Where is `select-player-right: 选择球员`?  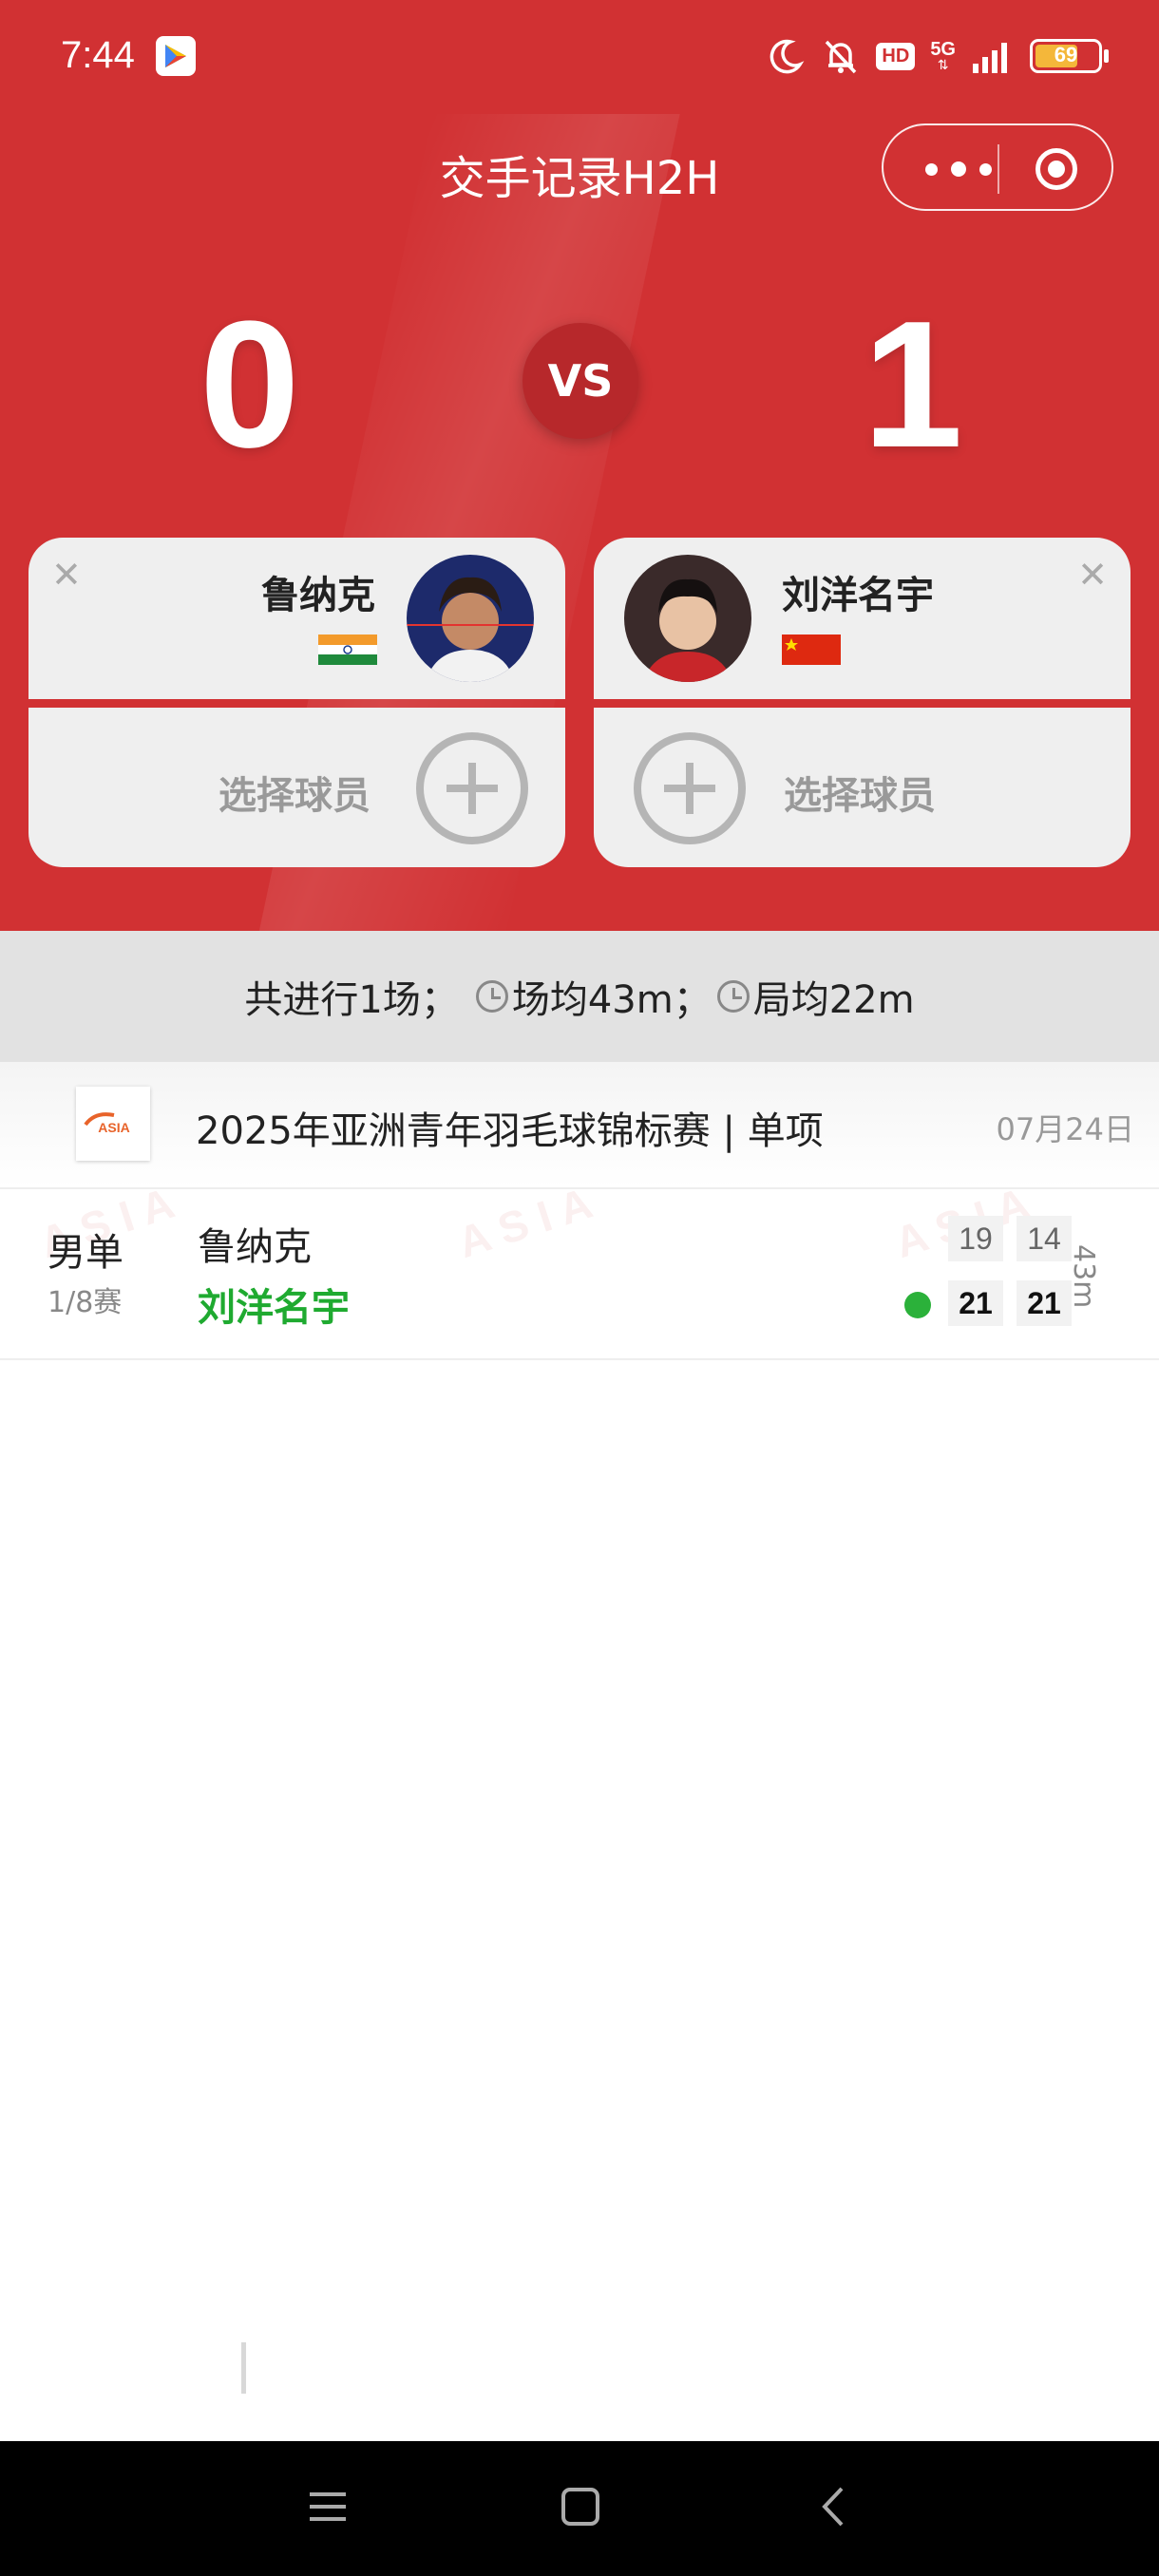 select-player-right: 选择球员 is located at coordinates (862, 787).